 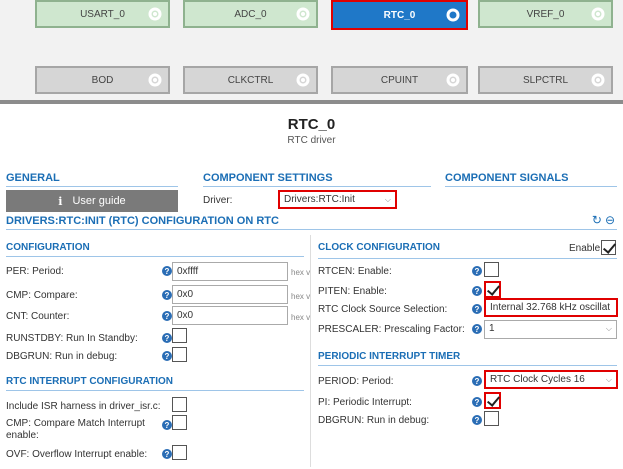 What do you see at coordinates (301, 296) in the screenshot?
I see `cmp-unit: hex v` at bounding box center [301, 296].